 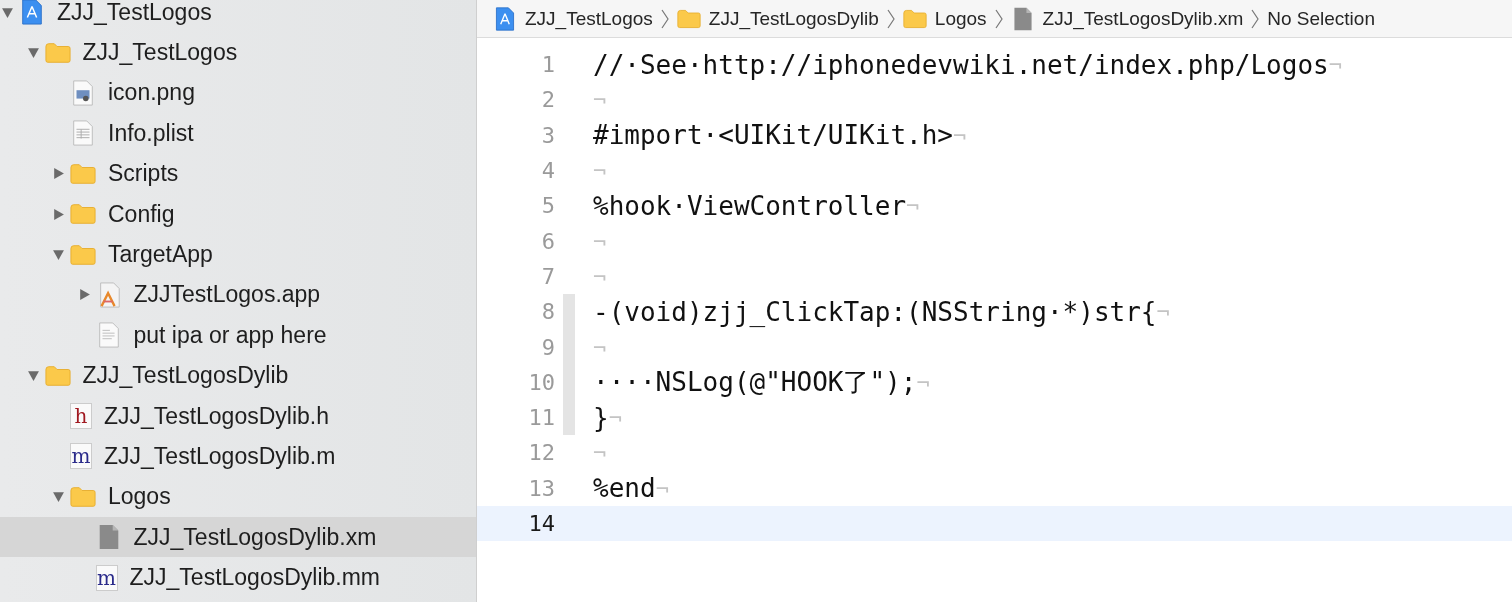 I want to click on navigator-row: Logos, so click(x=238, y=497).